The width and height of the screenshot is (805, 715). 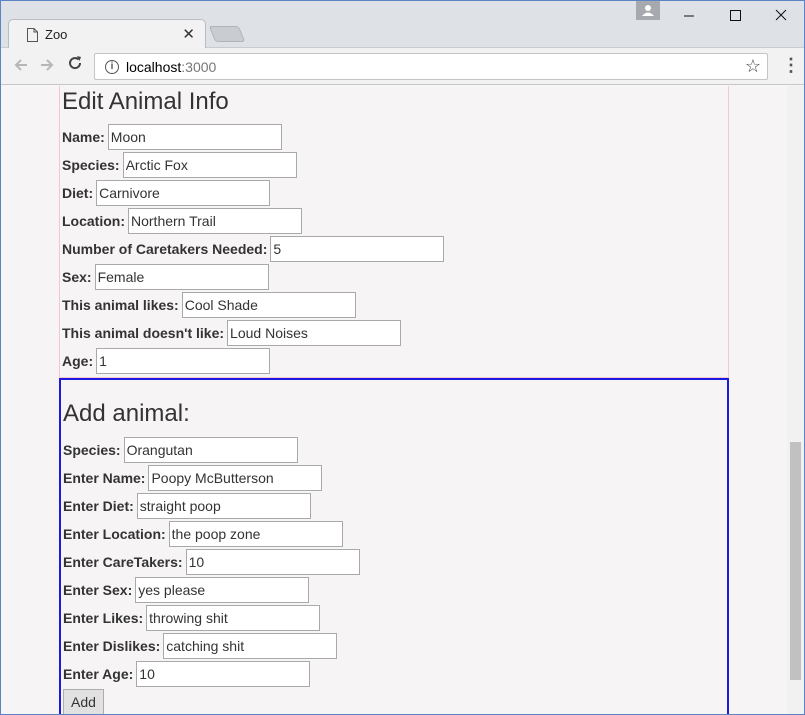 I want to click on edit-row-name: Name:, so click(x=172, y=137).